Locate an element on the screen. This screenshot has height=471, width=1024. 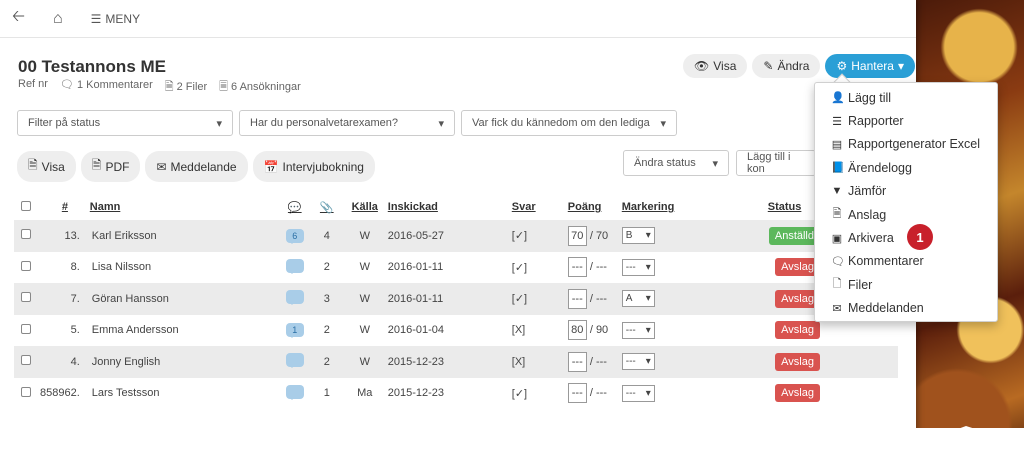
col-num: # is located at coordinates (65, 207).